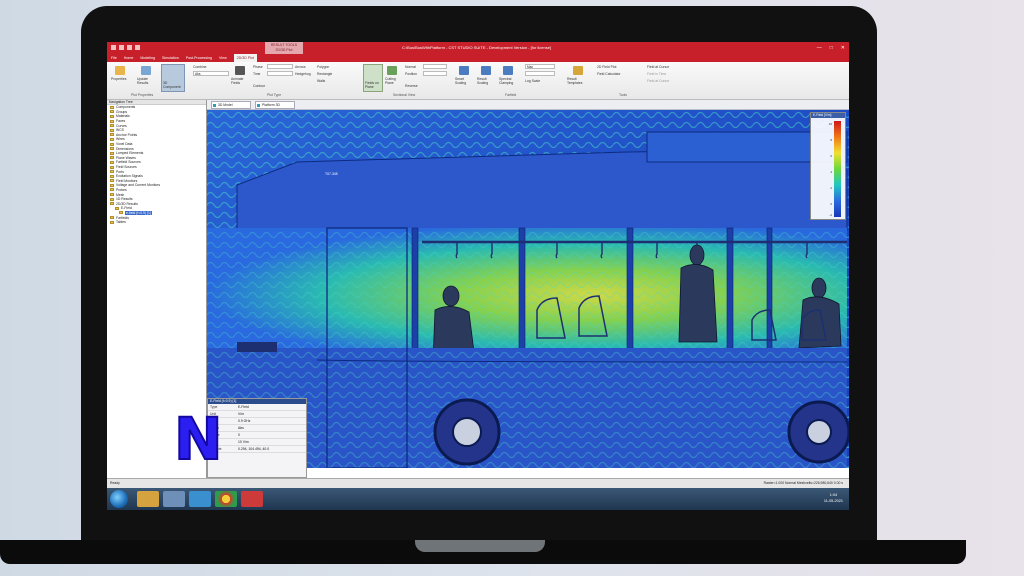 This screenshot has width=1024, height=576. Describe the element at coordinates (146, 70) in the screenshot. I see `update-results-icon` at that location.